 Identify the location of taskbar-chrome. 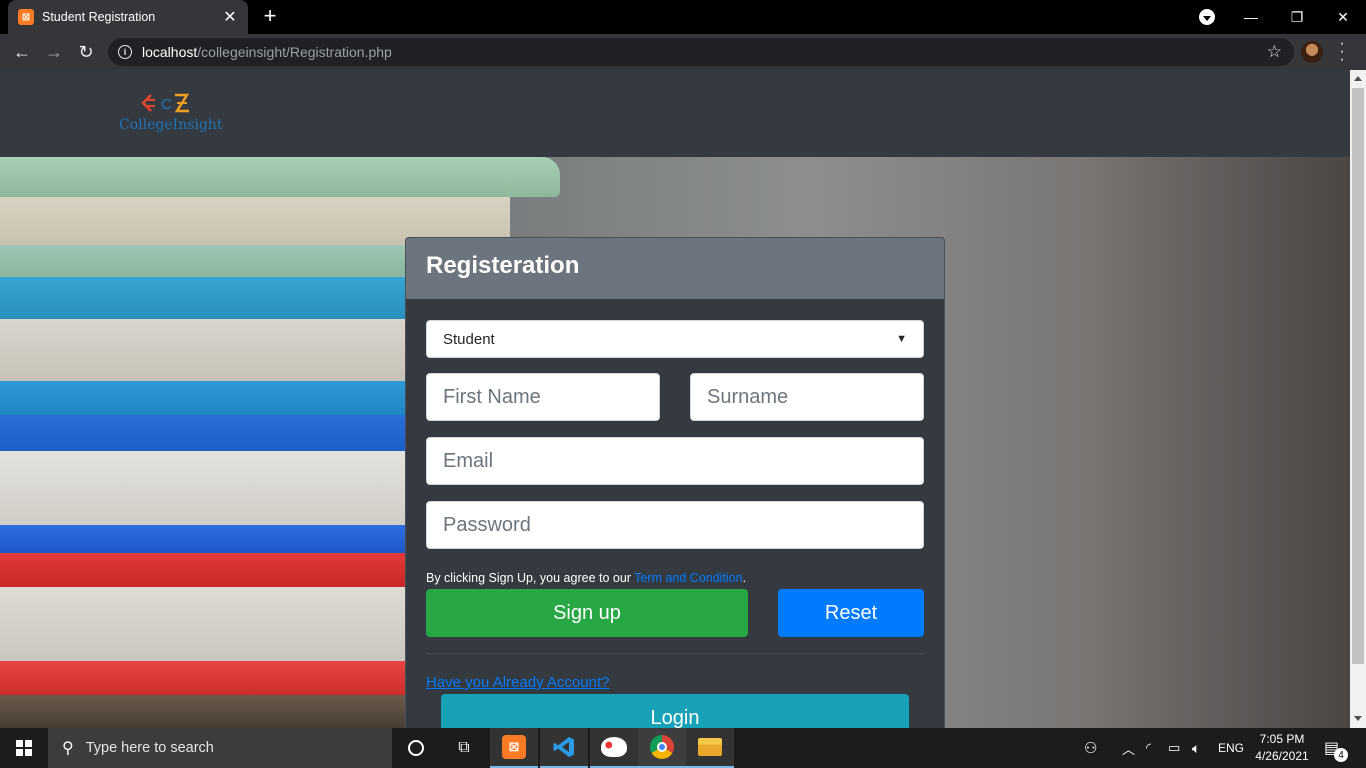
(662, 748).